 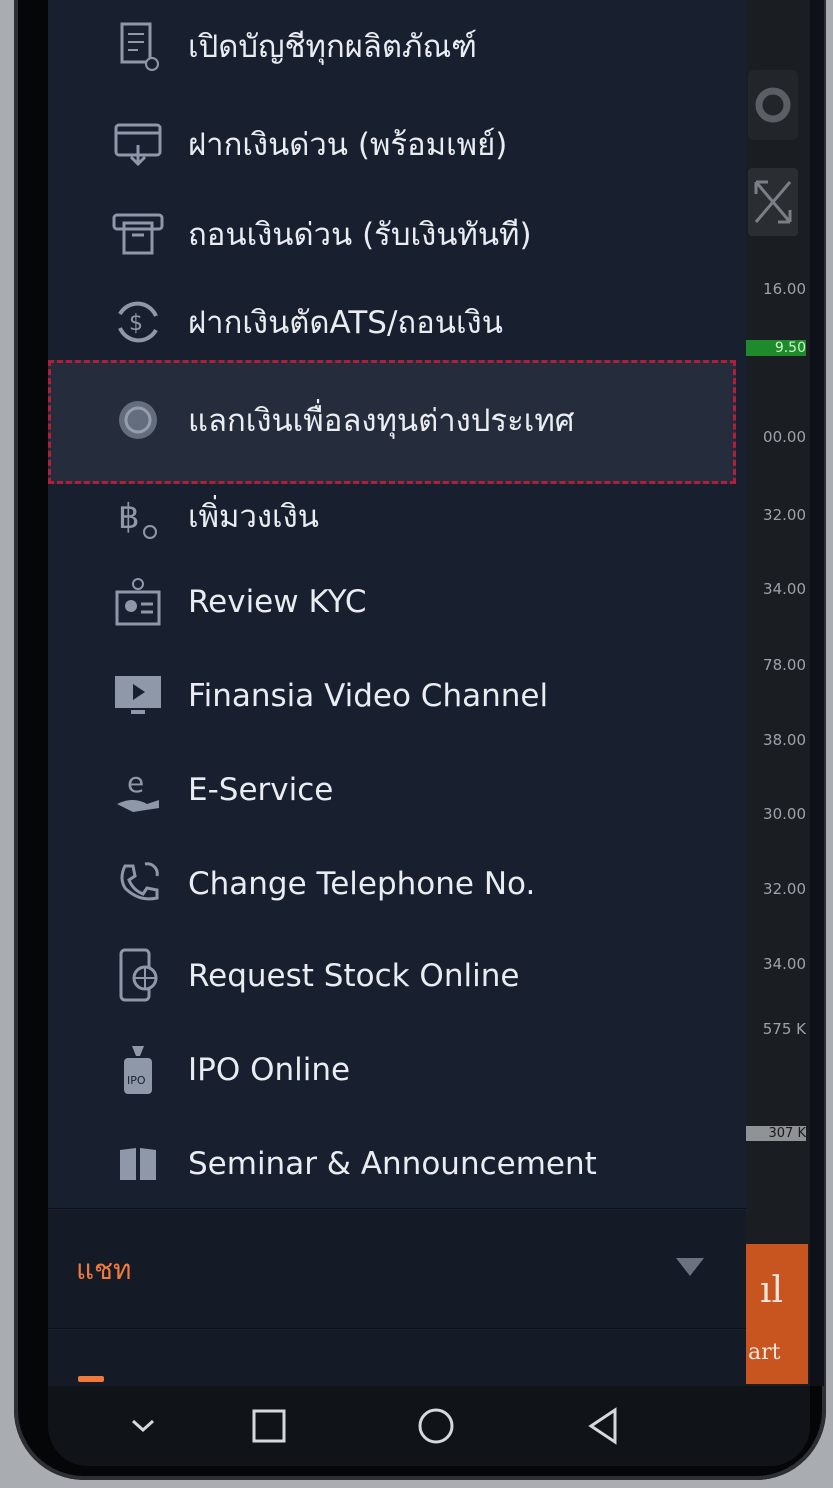 I want to click on svg-text: e, so click(x=135, y=782).